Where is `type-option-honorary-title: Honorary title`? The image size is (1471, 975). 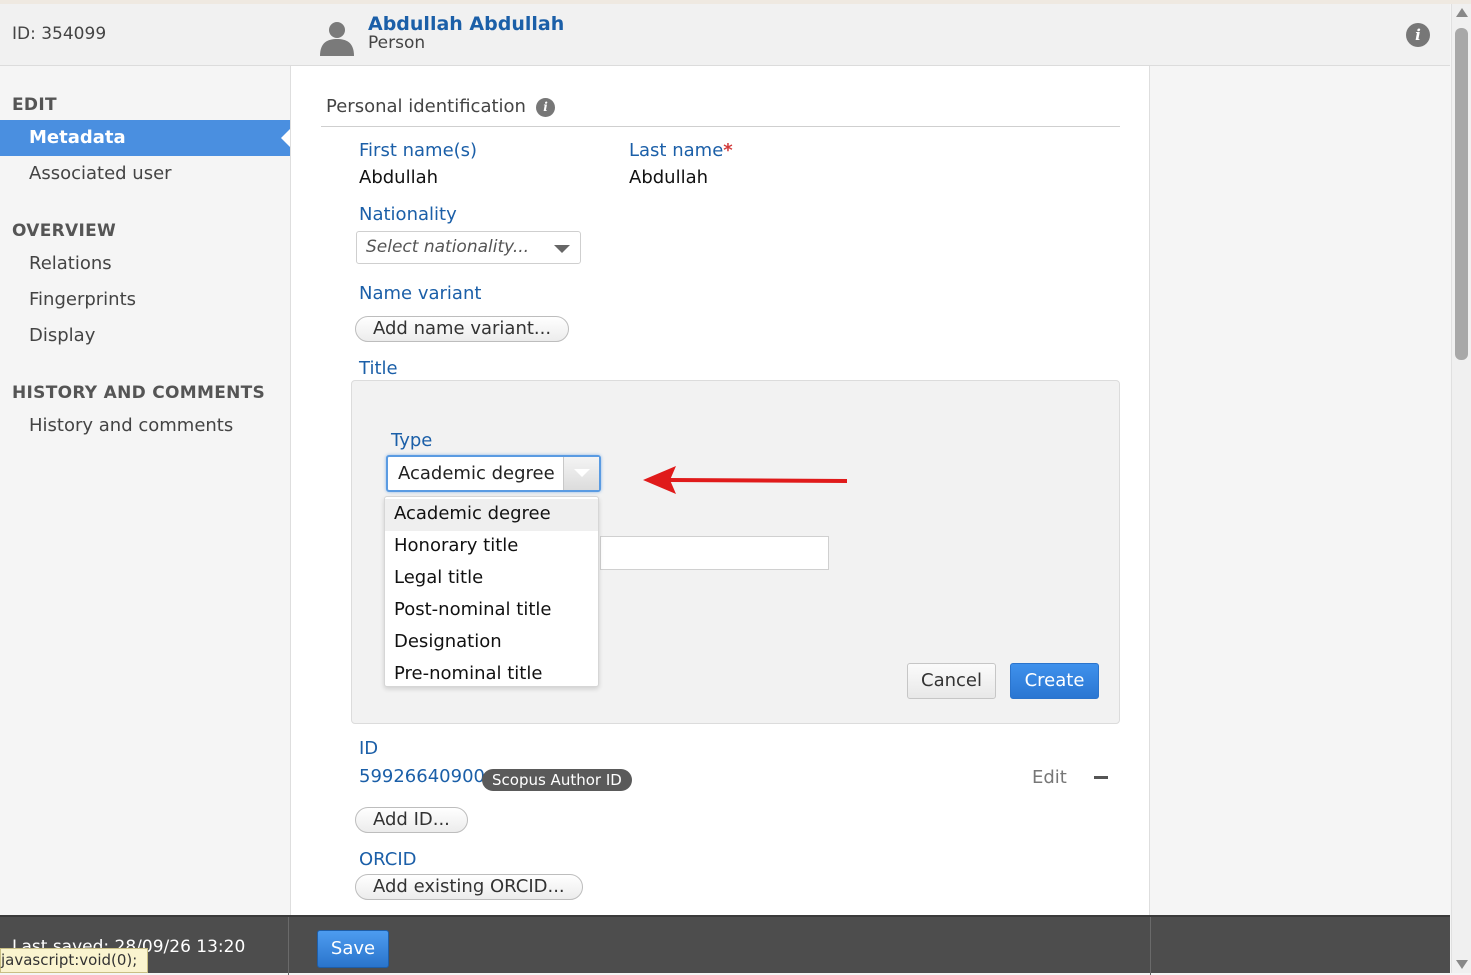 type-option-honorary-title: Honorary title is located at coordinates (491, 547).